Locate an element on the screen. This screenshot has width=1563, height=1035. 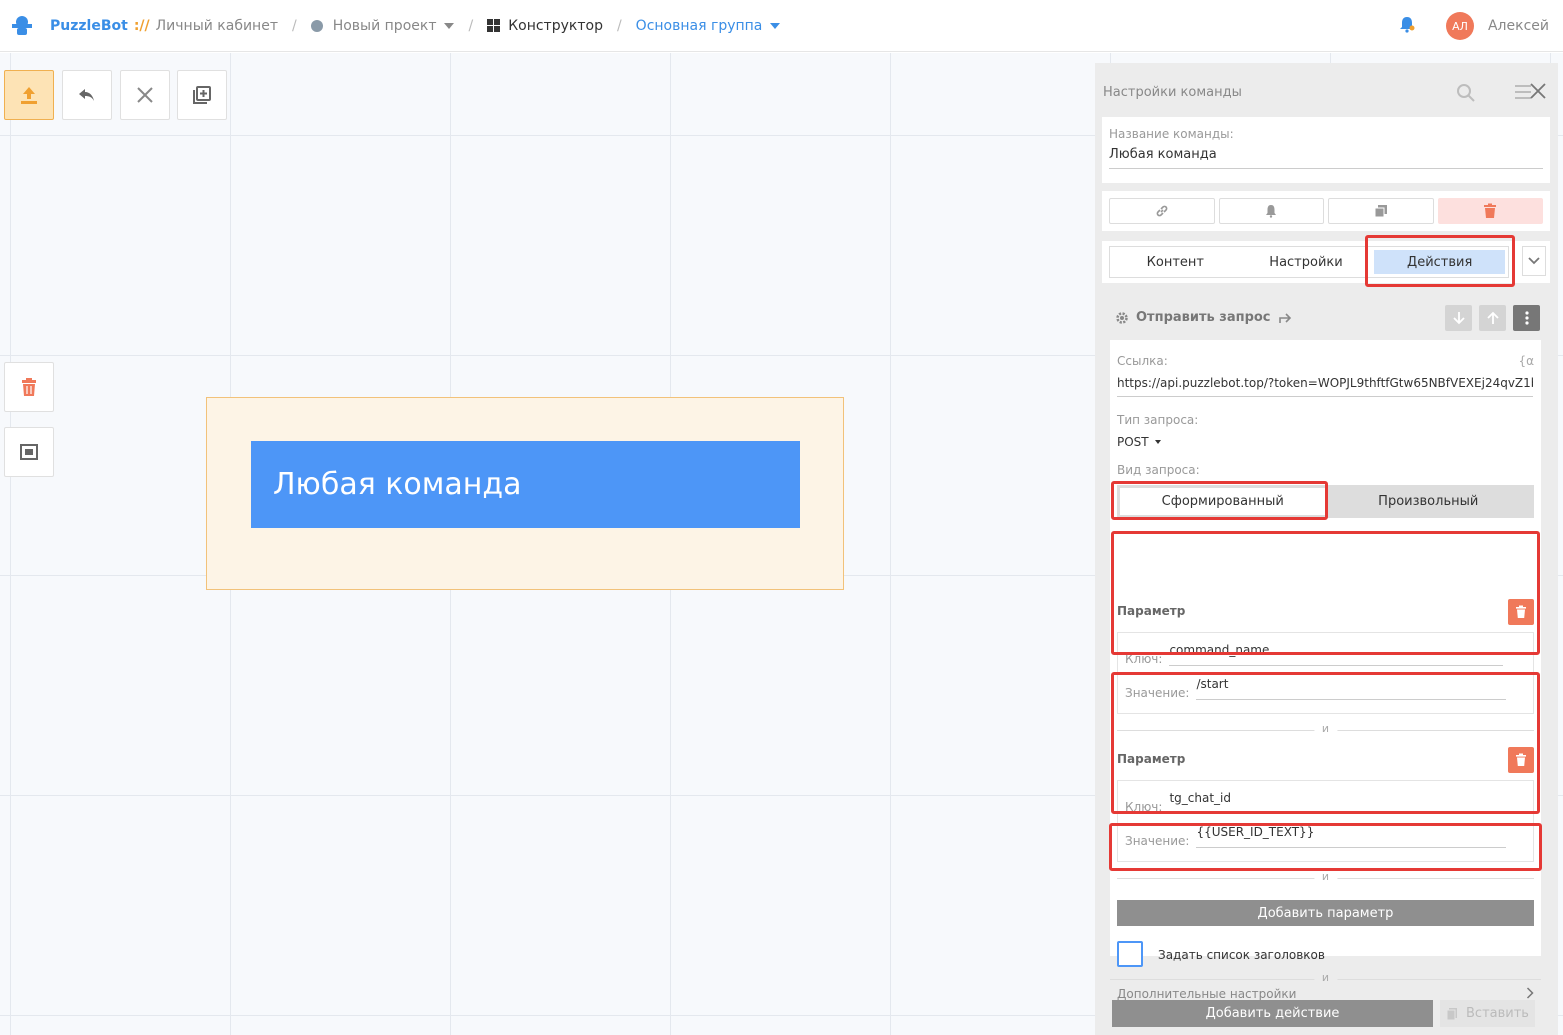
kind-label: Вид запроса: is located at coordinates (1158, 470).